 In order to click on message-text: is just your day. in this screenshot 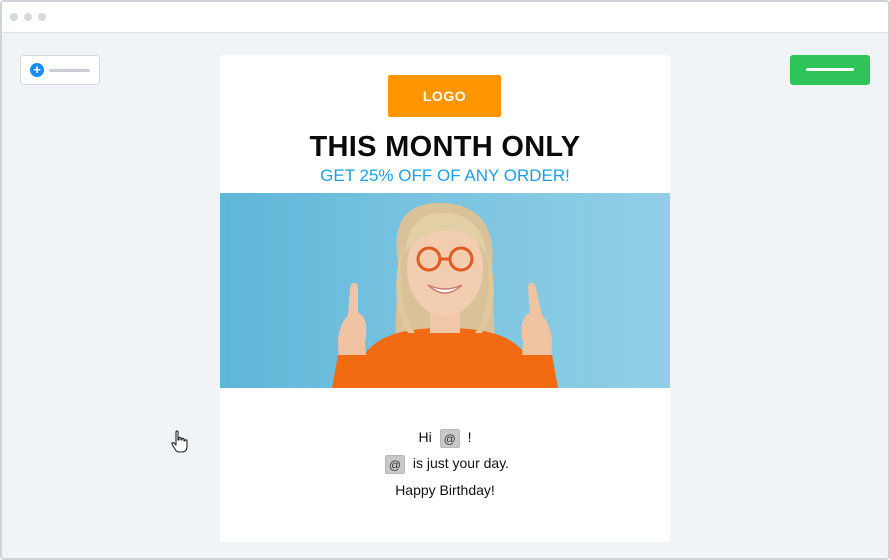, I will do `click(461, 463)`.